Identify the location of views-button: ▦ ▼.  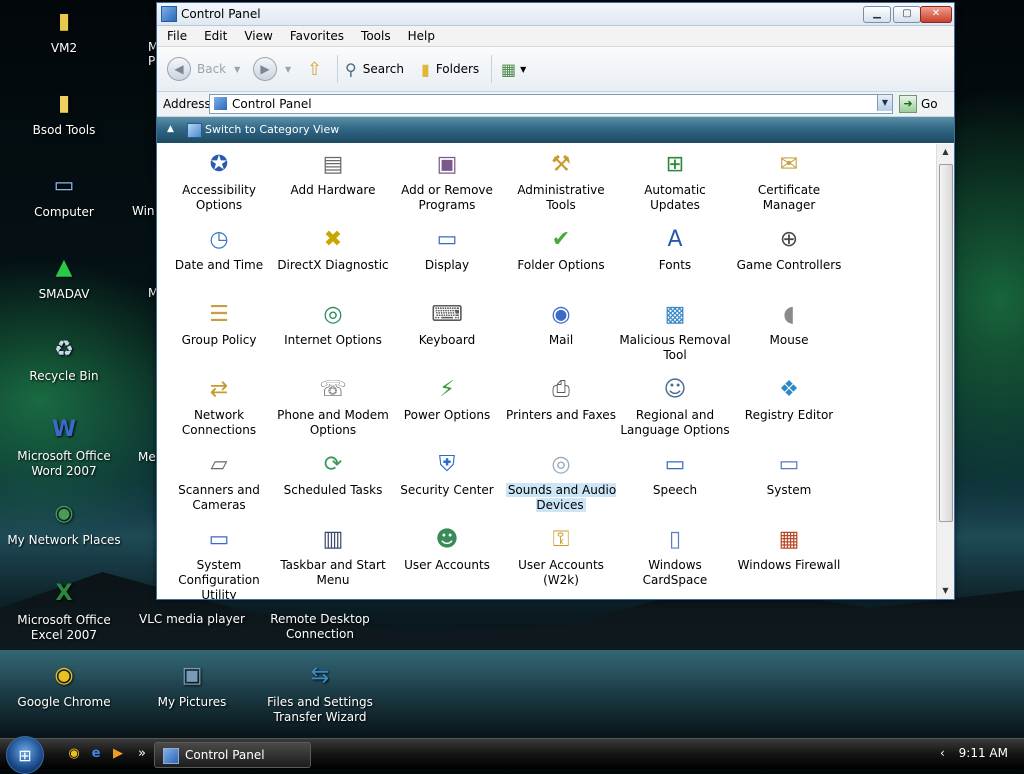
(513, 69).